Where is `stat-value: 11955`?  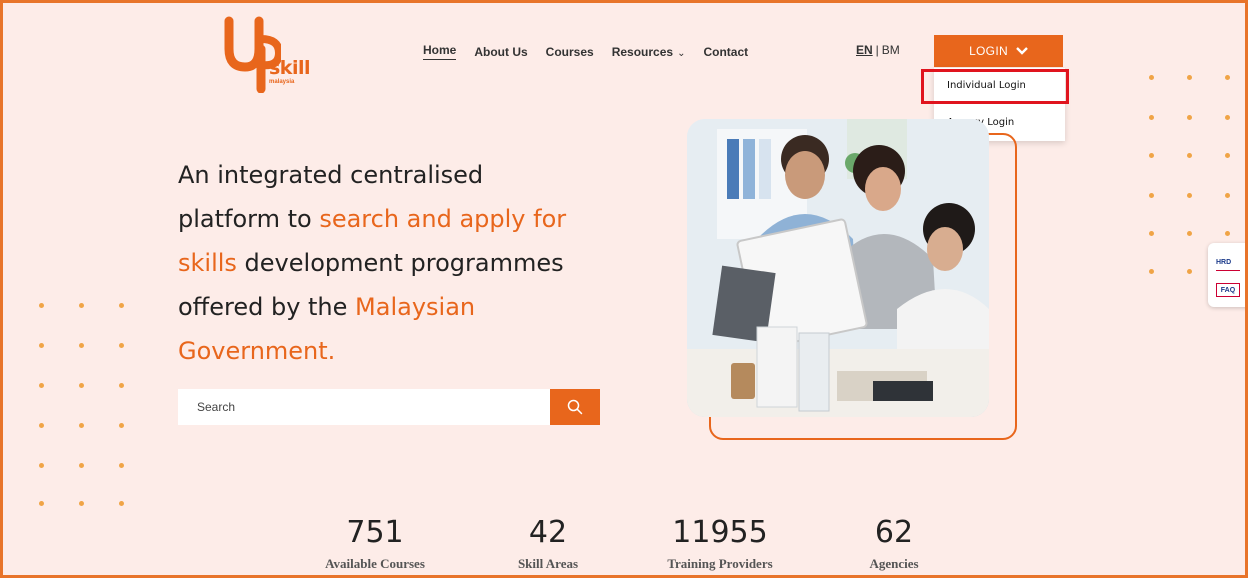
stat-value: 11955 is located at coordinates (720, 532).